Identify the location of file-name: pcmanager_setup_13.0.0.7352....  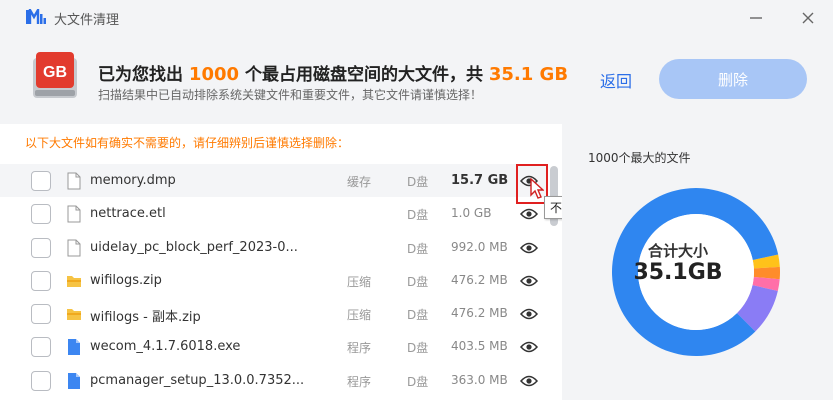
(197, 380).